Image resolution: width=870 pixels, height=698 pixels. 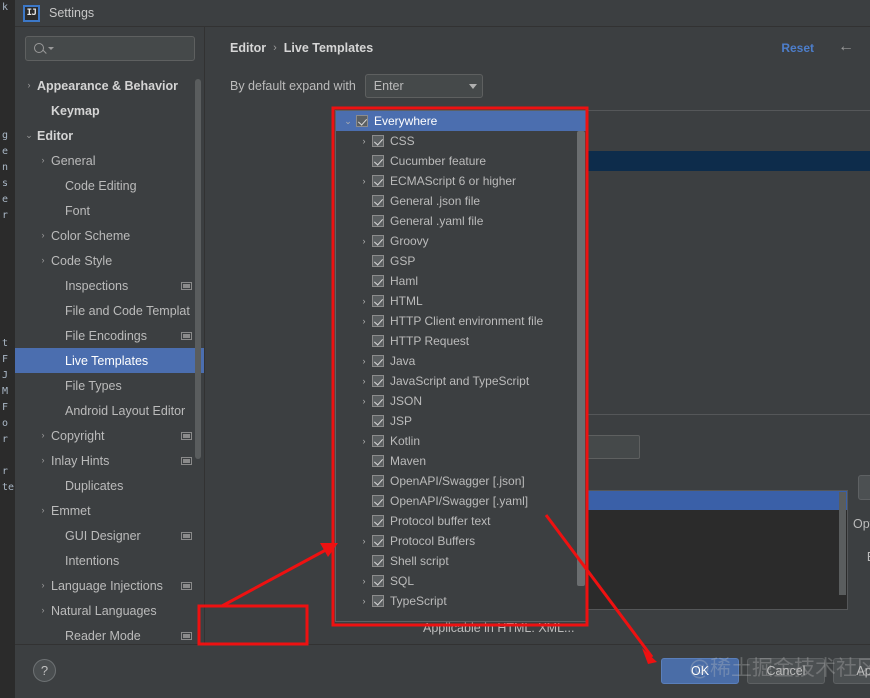 What do you see at coordinates (109, 335) in the screenshot?
I see `sidebar-item-file-encodings: ›File Encodings` at bounding box center [109, 335].